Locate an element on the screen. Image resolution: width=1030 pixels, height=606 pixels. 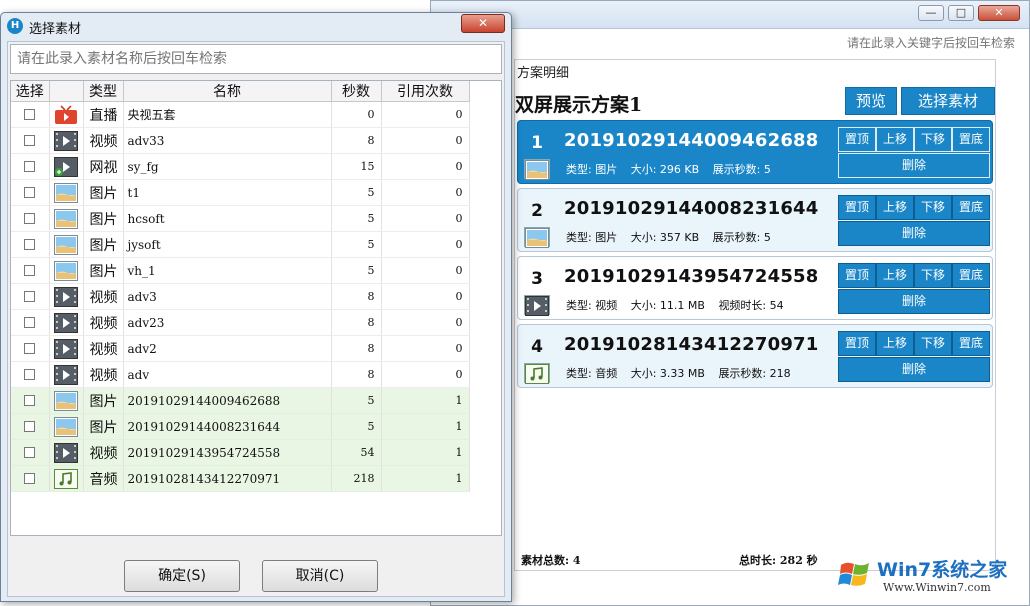
cancel-button: 取消(C) is located at coordinates (320, 576).